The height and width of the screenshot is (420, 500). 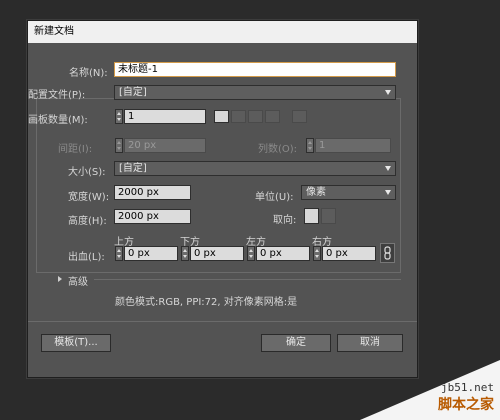 What do you see at coordinates (247, 279) in the screenshot?
I see `advanced-divider` at bounding box center [247, 279].